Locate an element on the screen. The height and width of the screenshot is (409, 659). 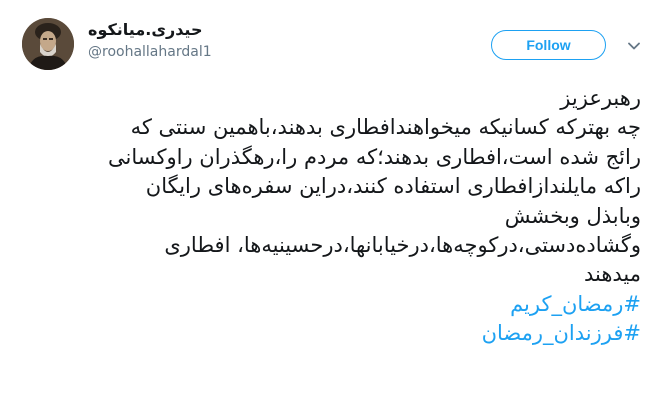
chevron-down-icon is located at coordinates (634, 46).